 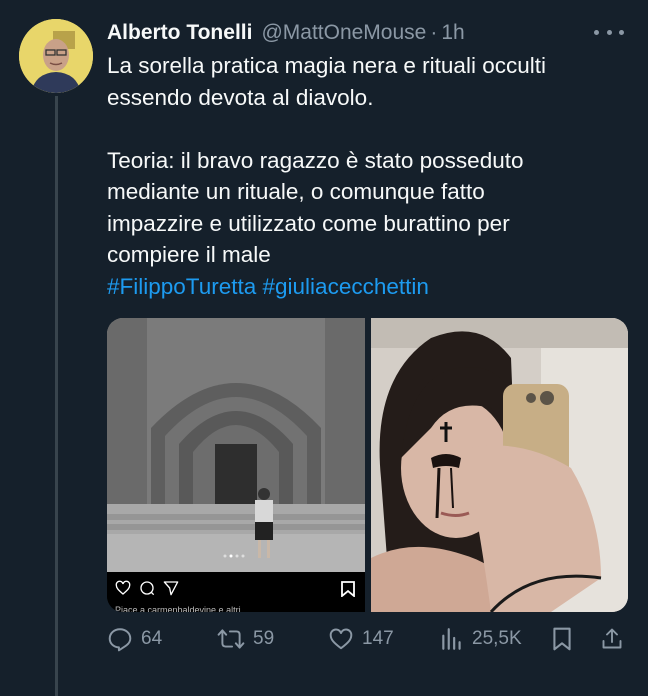 I want to click on author-handle: @MattOneMouse, so click(x=343, y=33).